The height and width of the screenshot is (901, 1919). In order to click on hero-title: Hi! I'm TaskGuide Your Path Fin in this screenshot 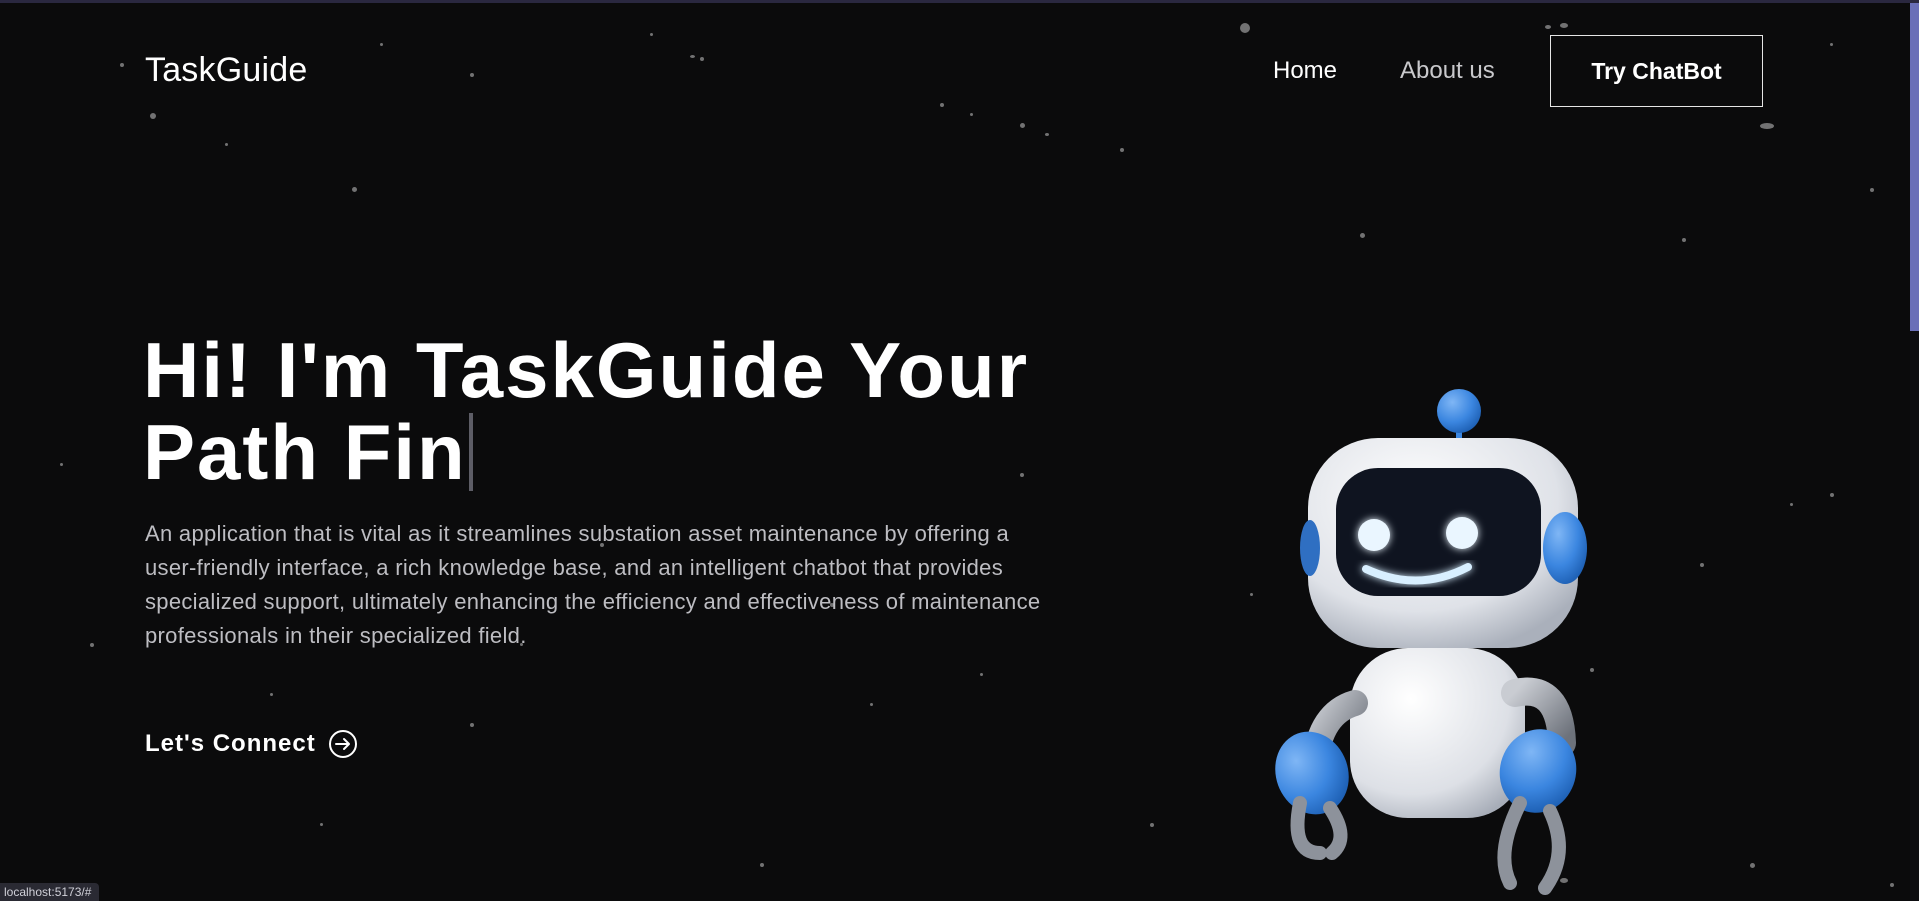, I will do `click(613, 411)`.